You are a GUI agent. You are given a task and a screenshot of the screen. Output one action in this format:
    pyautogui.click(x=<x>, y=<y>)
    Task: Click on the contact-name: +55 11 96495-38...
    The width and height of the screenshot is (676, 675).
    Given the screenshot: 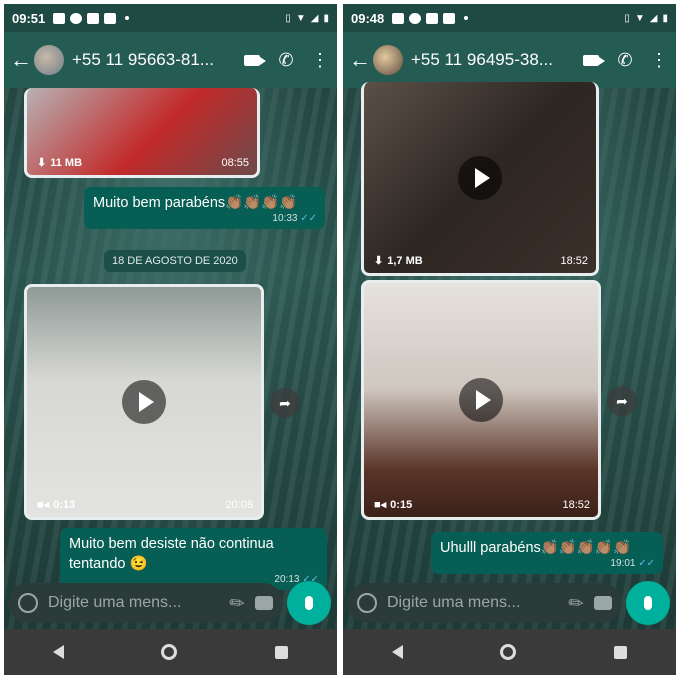 What is the action you would take?
    pyautogui.click(x=492, y=60)
    